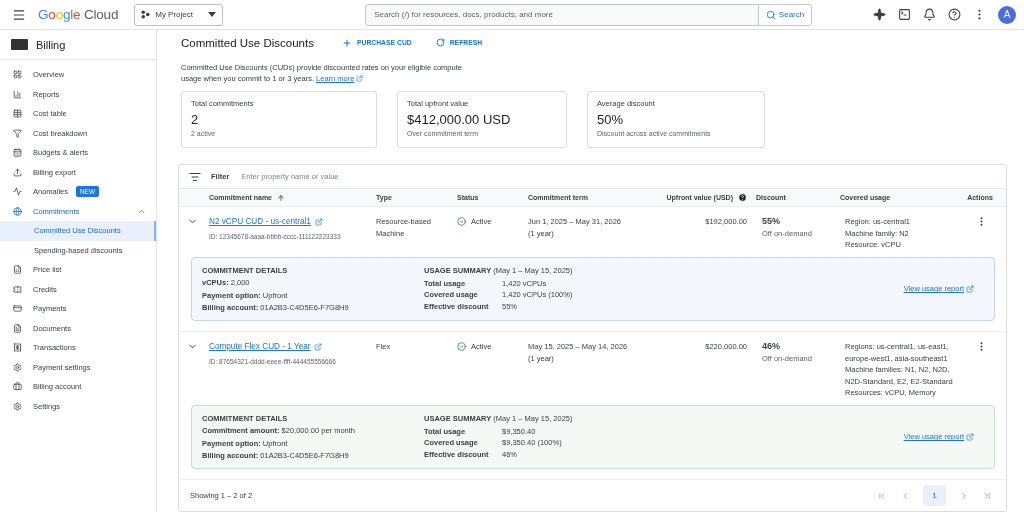 The height and width of the screenshot is (512, 1024). What do you see at coordinates (459, 119) in the screenshot?
I see `card-value: $412,000.00 USD` at bounding box center [459, 119].